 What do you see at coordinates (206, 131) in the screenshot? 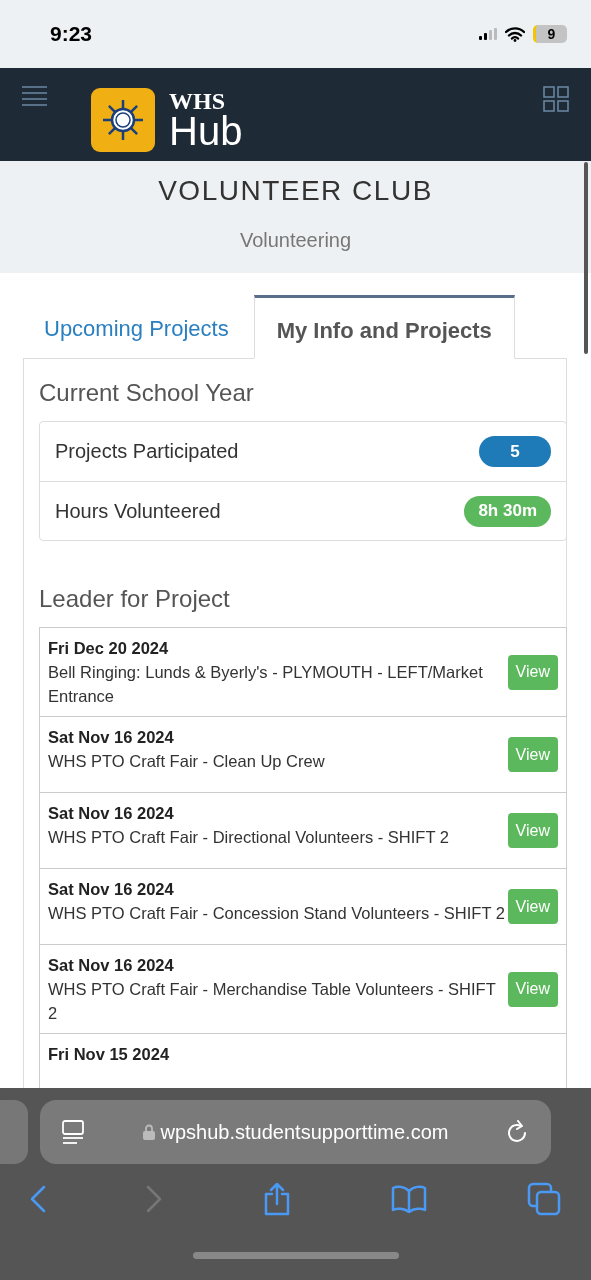
I see `logo-text: Hub` at bounding box center [206, 131].